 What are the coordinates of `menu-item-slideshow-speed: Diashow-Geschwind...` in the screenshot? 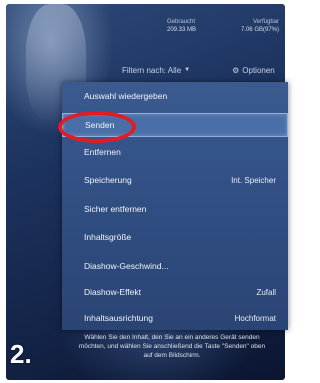 It's located at (175, 266).